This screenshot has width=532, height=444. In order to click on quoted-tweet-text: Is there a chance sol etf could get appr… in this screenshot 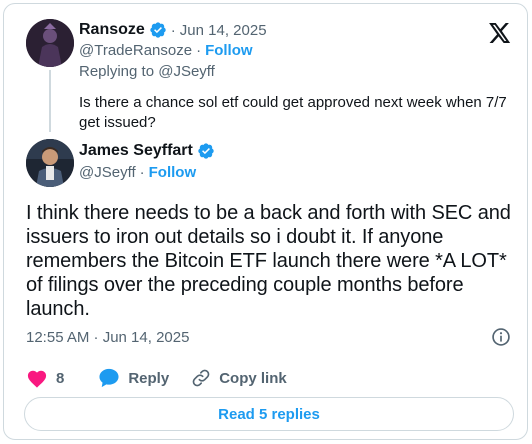, I will do `click(293, 112)`.